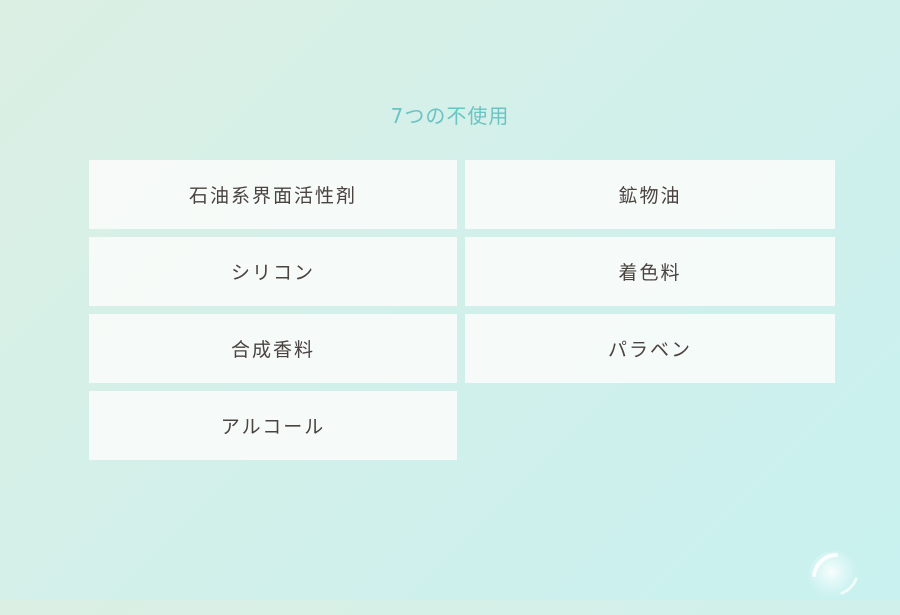  Describe the element at coordinates (273, 194) in the screenshot. I see `free-from-item-petroleum-surfactant: 石油系界面活性剤` at that location.